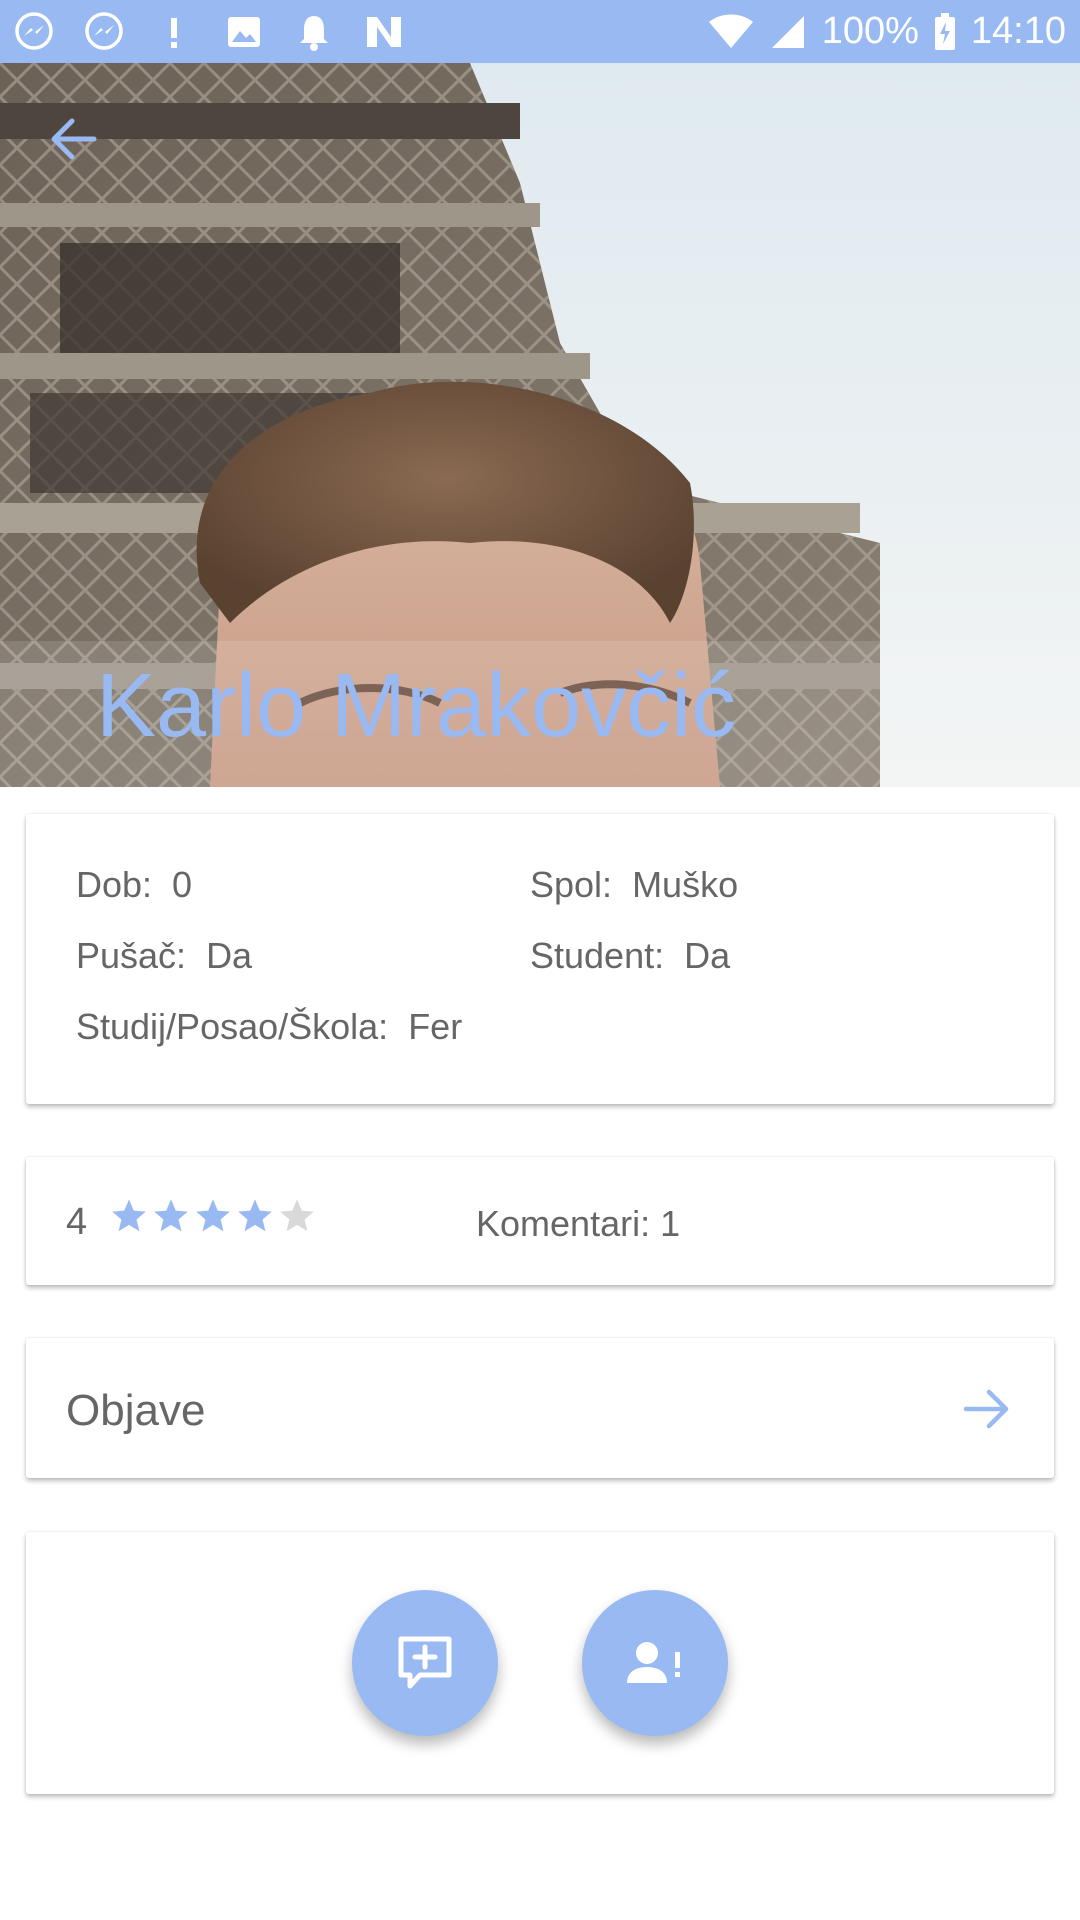 Image resolution: width=1080 pixels, height=1920 pixels. I want to click on age-field: Dob: 0, so click(134, 885).